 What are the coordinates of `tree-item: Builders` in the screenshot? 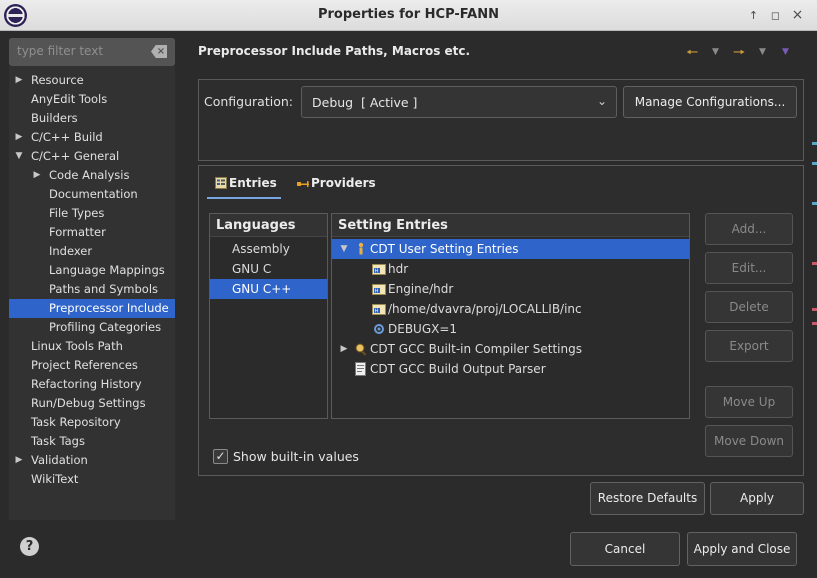 It's located at (92, 118).